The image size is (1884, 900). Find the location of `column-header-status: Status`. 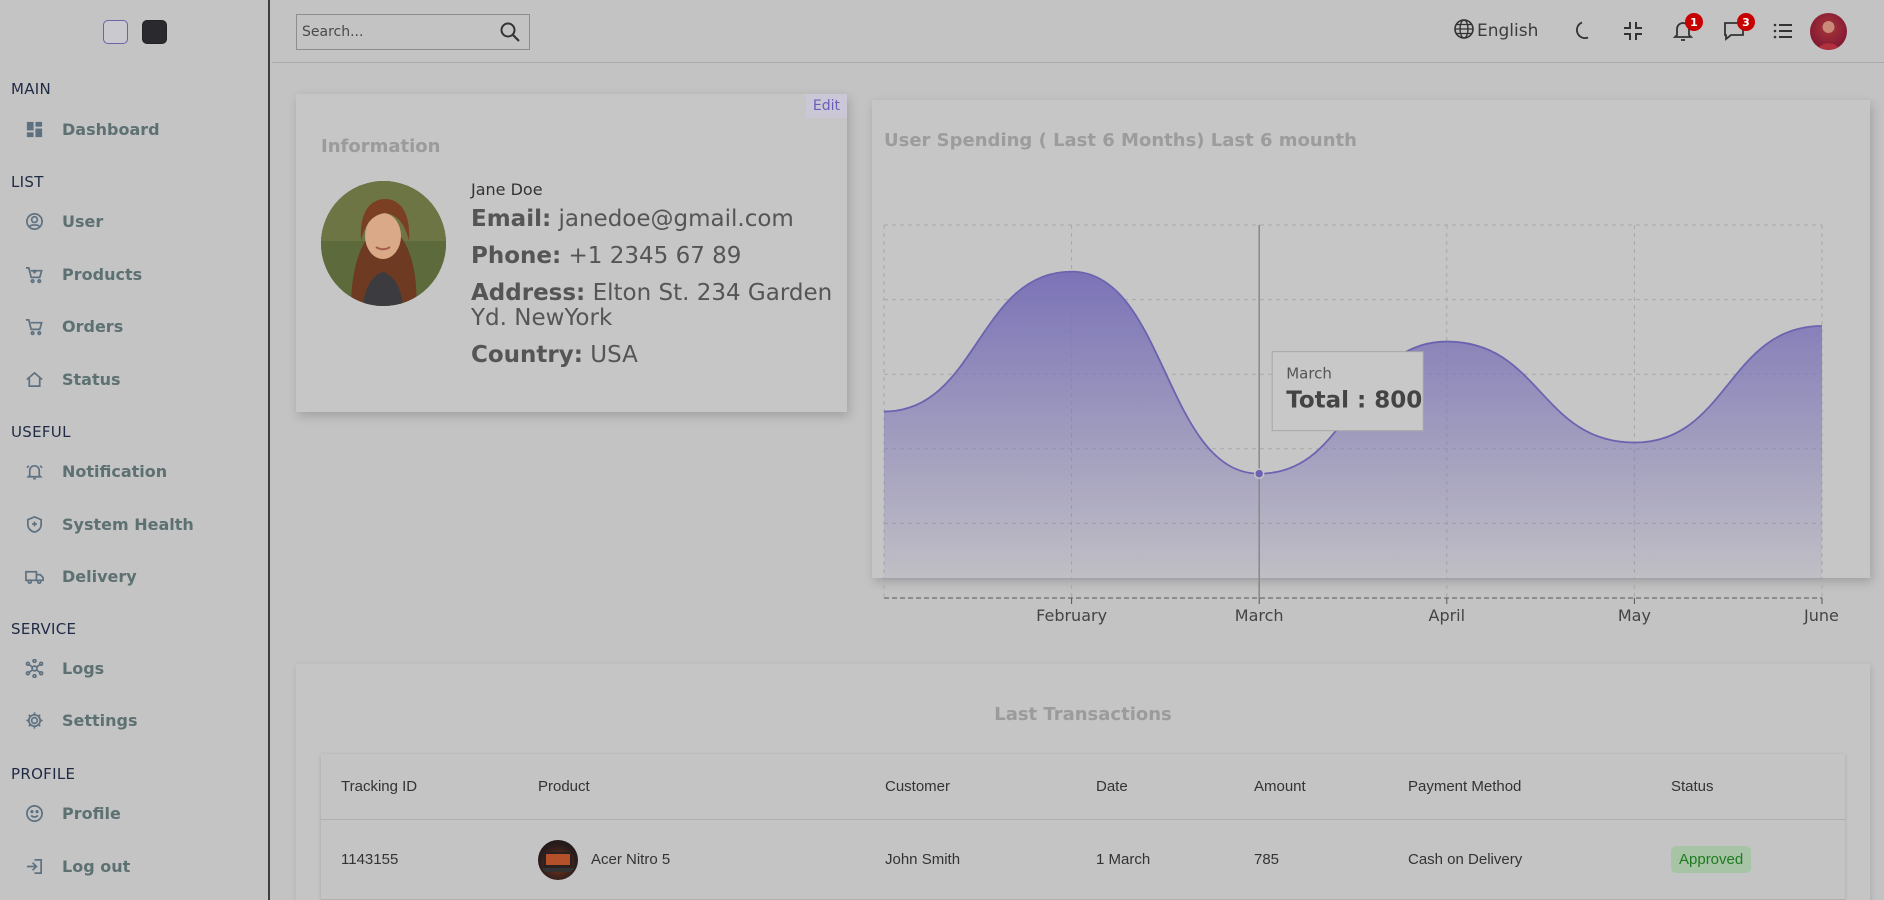

column-header-status: Status is located at coordinates (1692, 786).